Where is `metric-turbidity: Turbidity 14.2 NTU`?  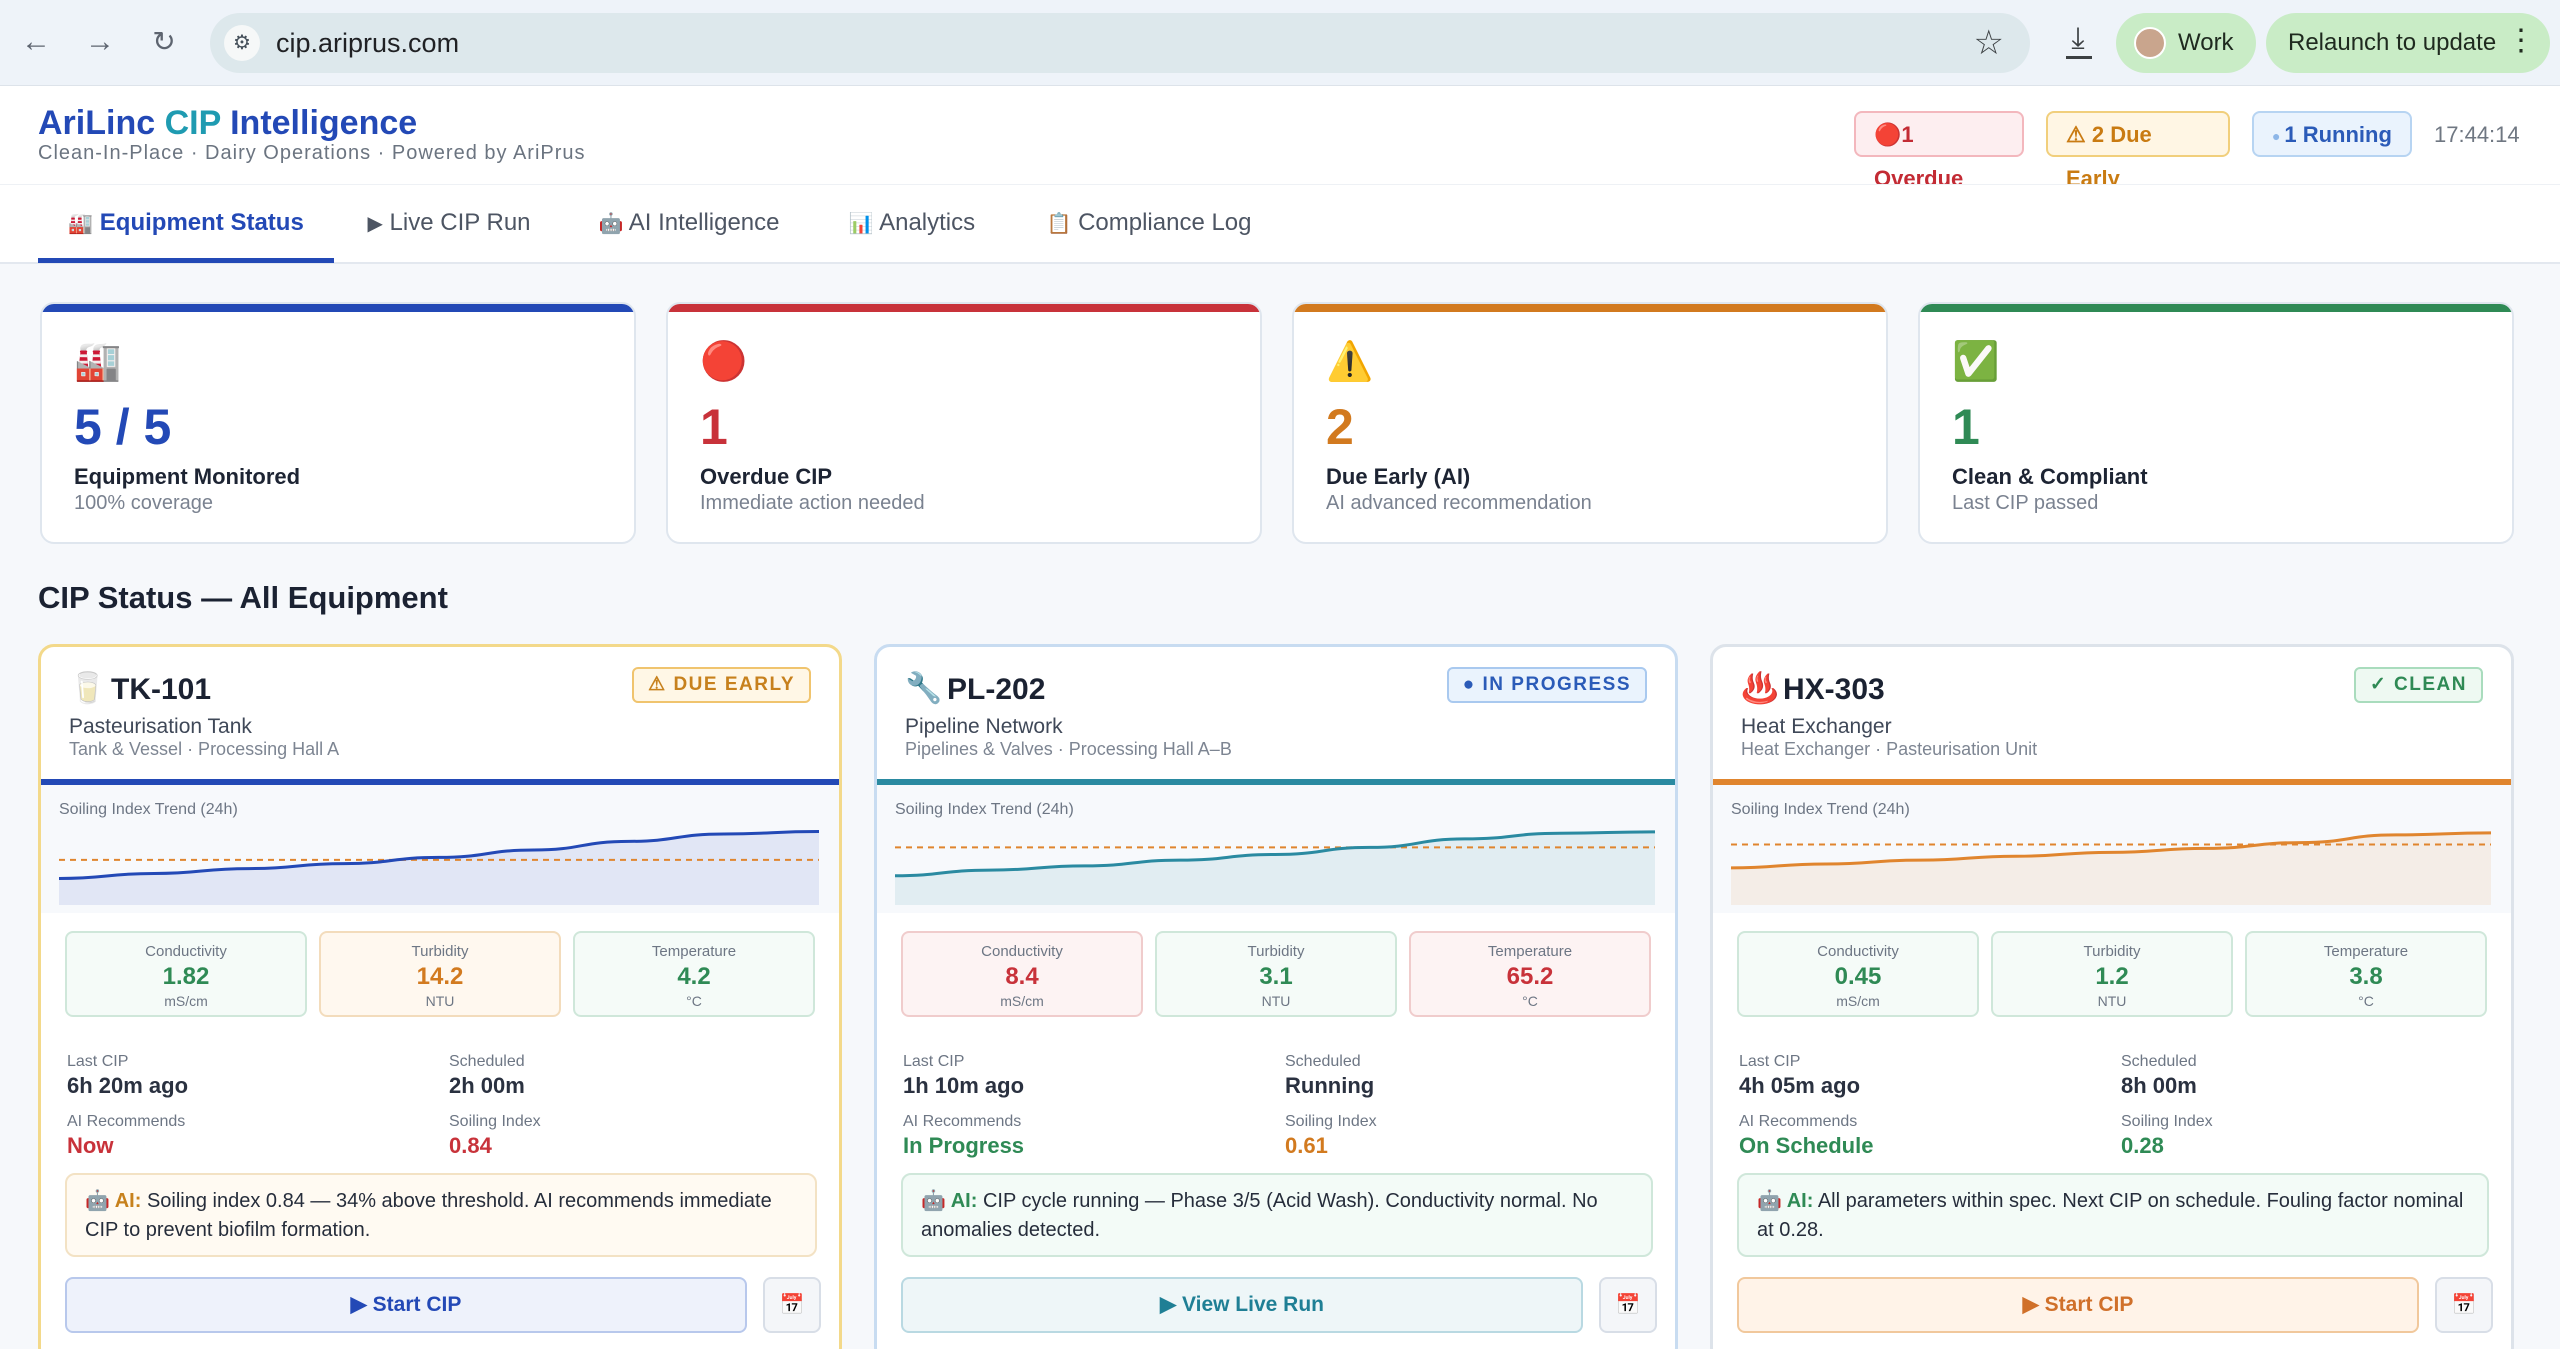
metric-turbidity: Turbidity 14.2 NTU is located at coordinates (440, 974).